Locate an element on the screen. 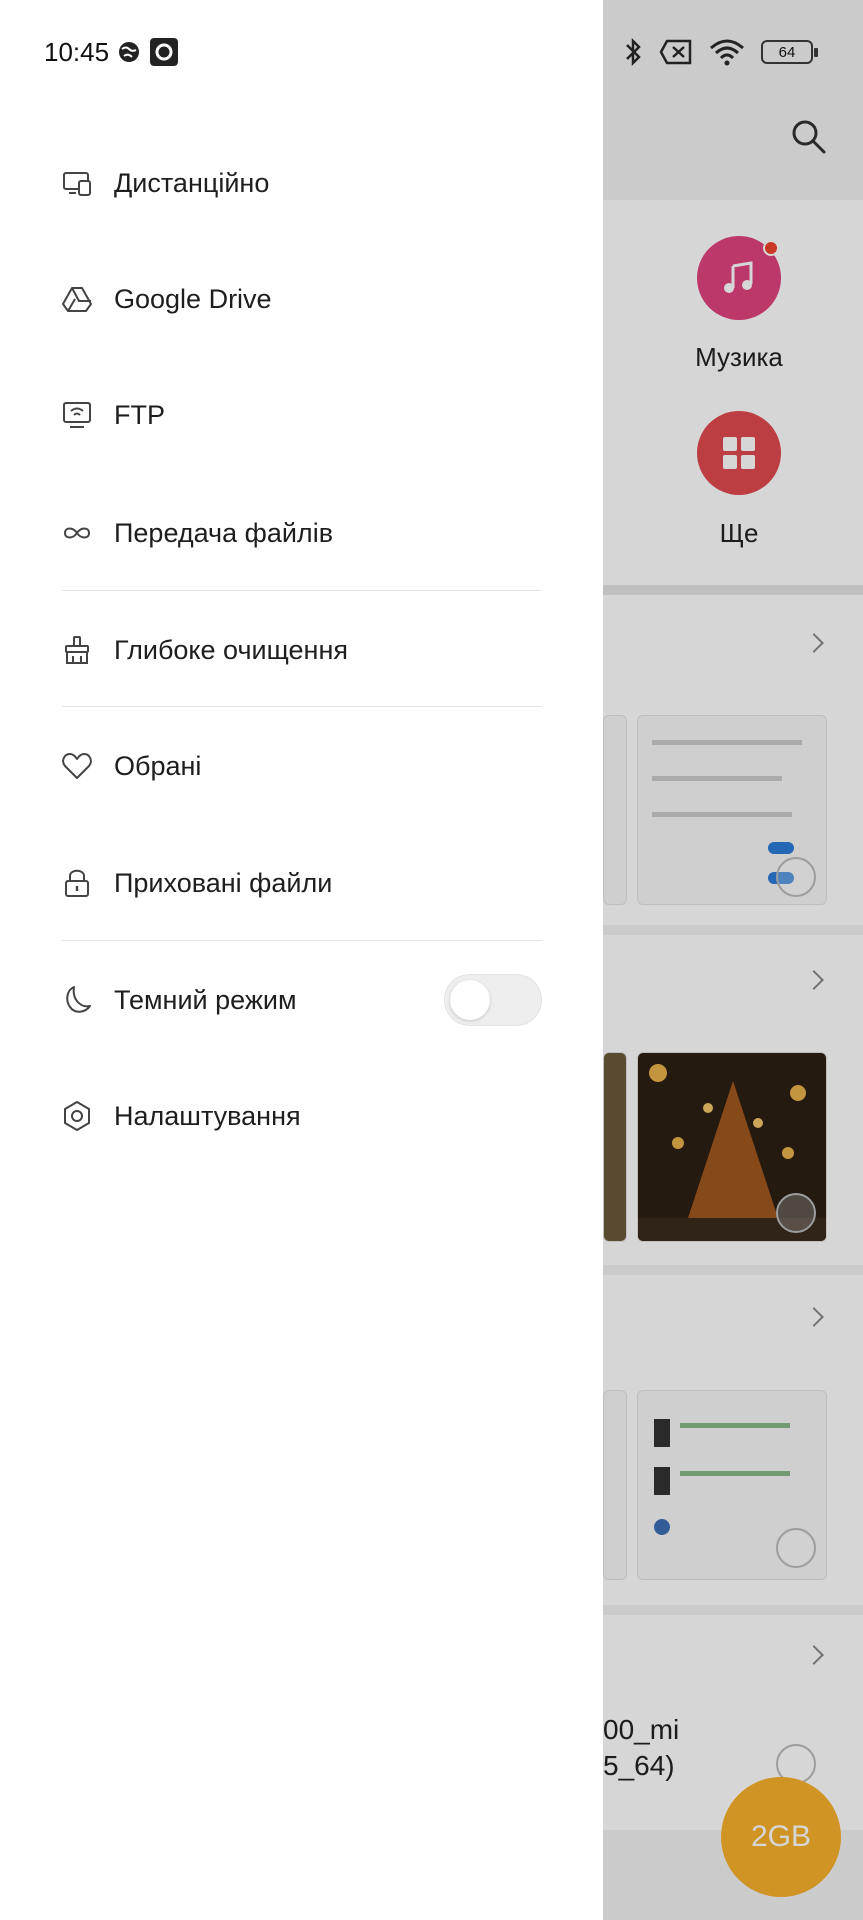 Image resolution: width=863 pixels, height=1920 pixels. remote-screen-icon is located at coordinates (77, 183).